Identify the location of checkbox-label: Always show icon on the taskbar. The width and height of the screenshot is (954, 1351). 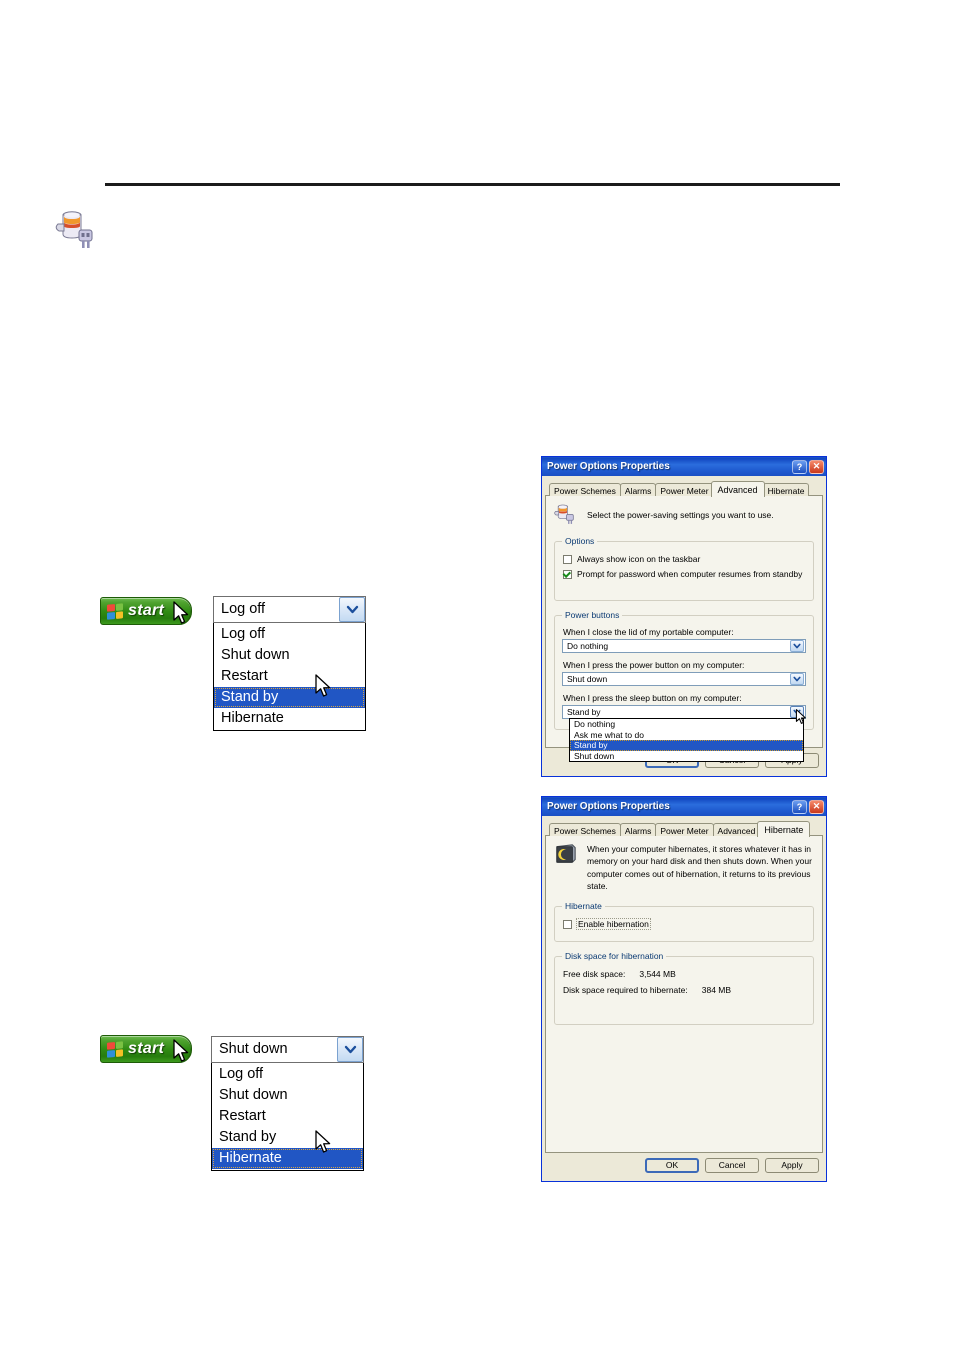
(639, 559).